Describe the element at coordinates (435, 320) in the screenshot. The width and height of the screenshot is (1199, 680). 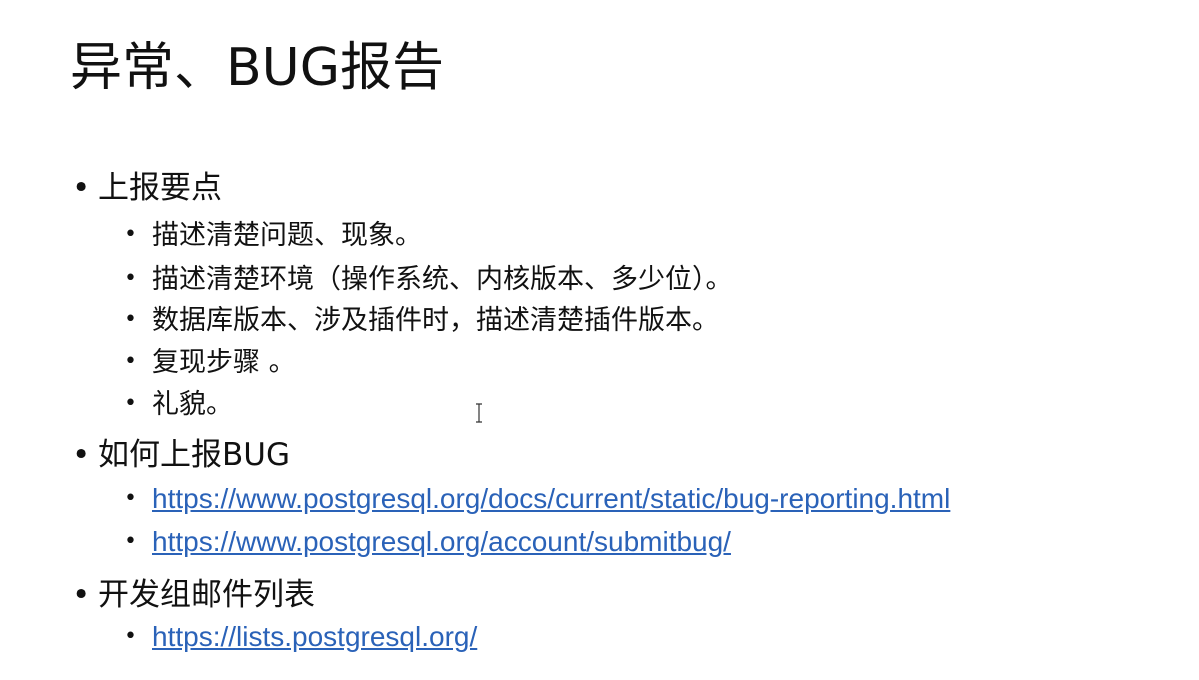
I see `item-text: 数据库版本、涉及插件时，描述清楚插件版本。` at that location.